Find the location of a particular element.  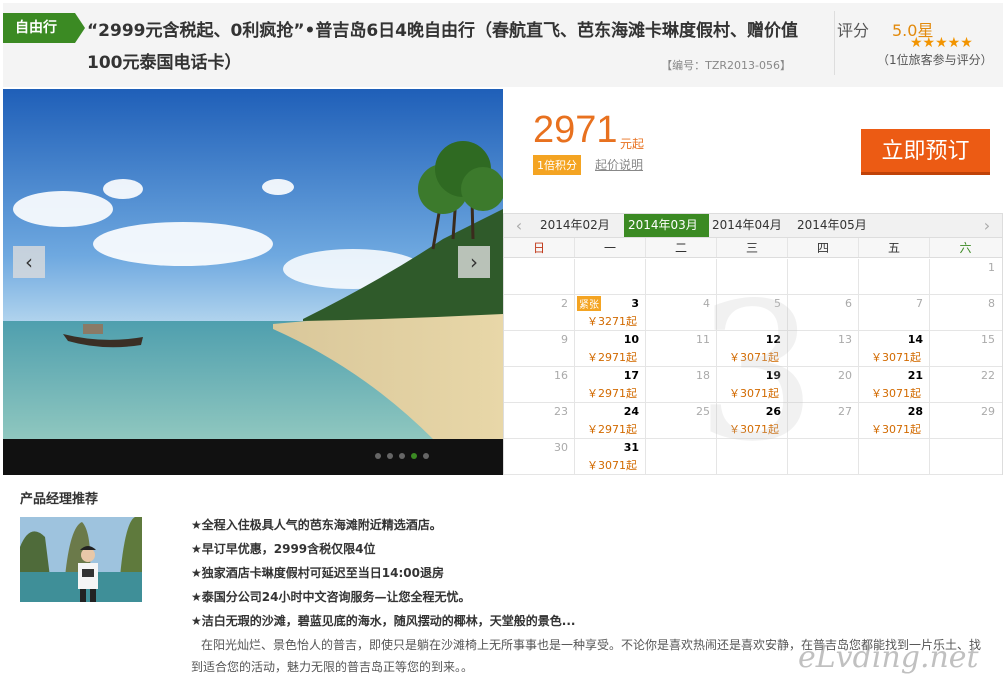

day-number: 27 is located at coordinates (845, 411).